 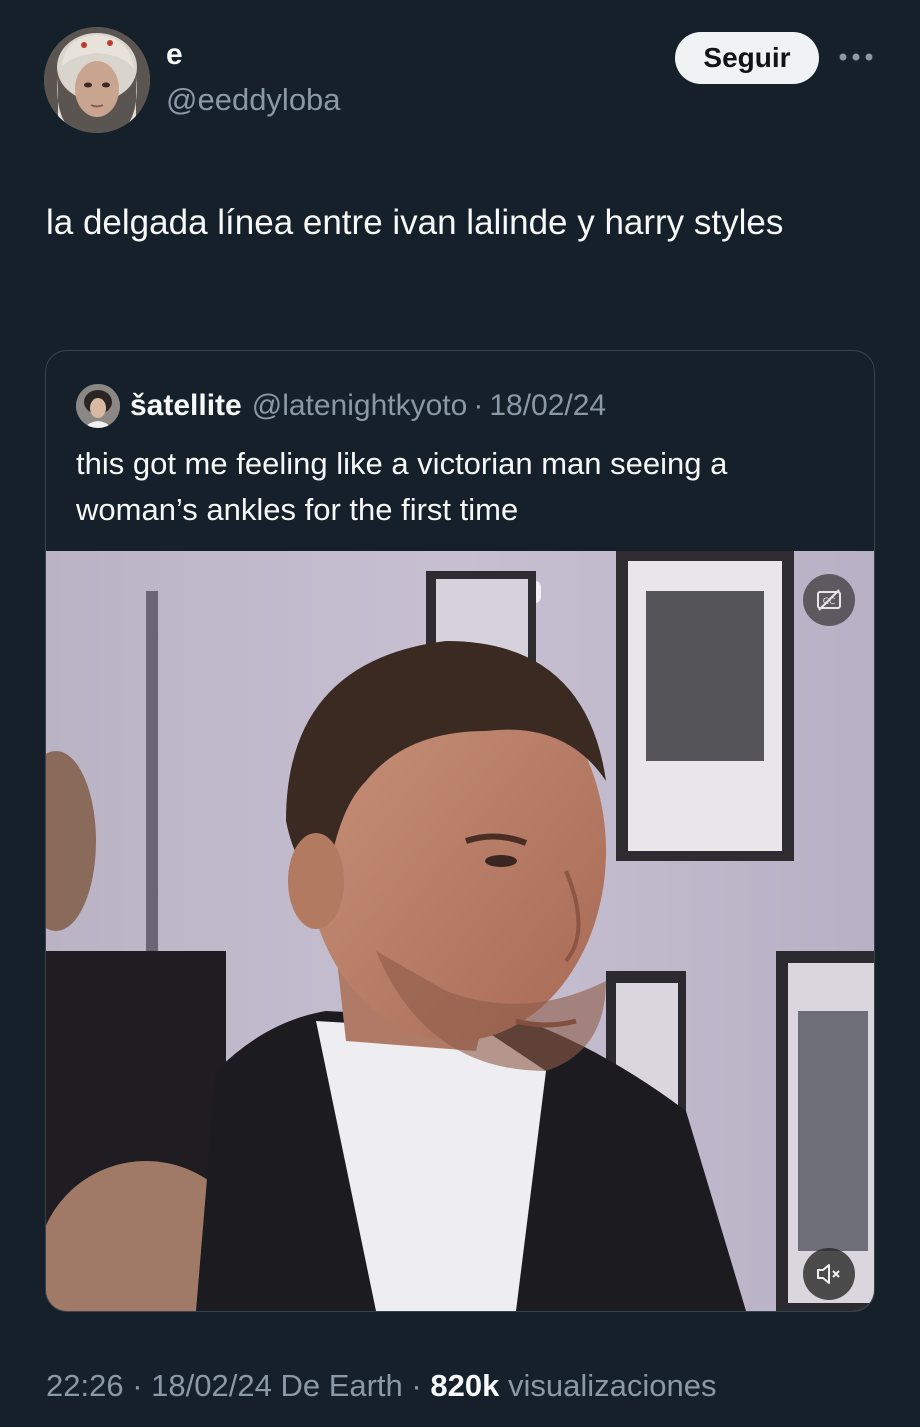 What do you see at coordinates (747, 58) in the screenshot?
I see `follow-button: Seguir` at bounding box center [747, 58].